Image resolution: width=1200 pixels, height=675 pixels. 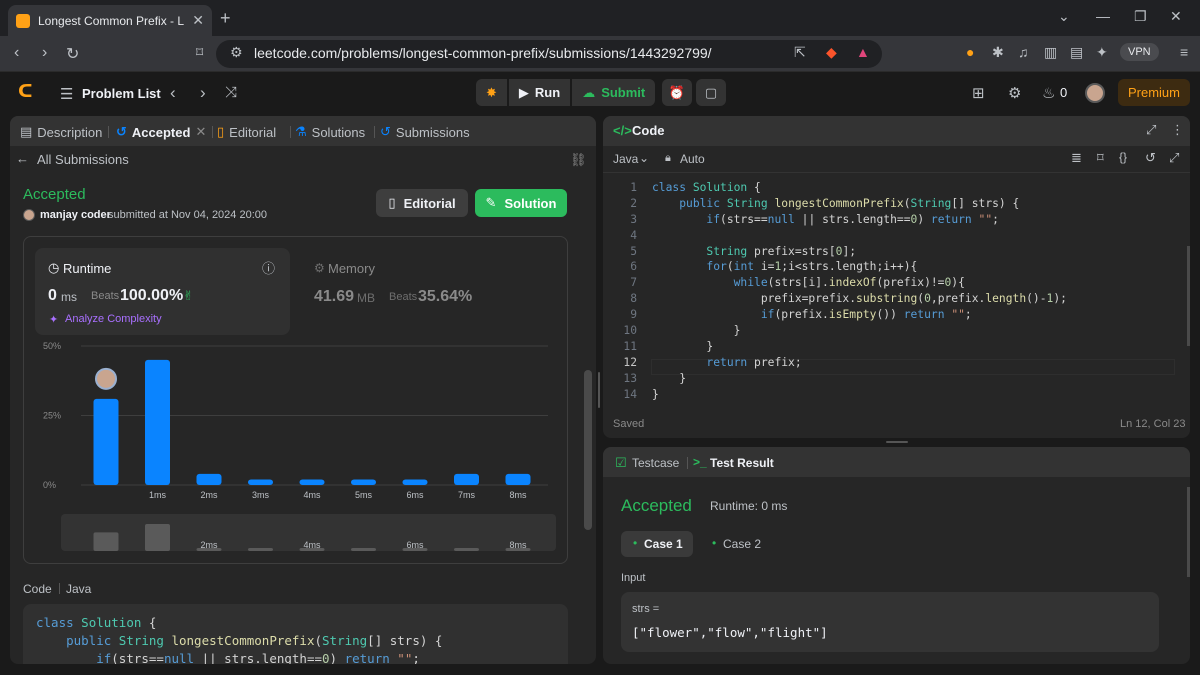 What do you see at coordinates (110, 20) in the screenshot?
I see `browser-tab: Longest Common Prefix - LeetC ✕` at bounding box center [110, 20].